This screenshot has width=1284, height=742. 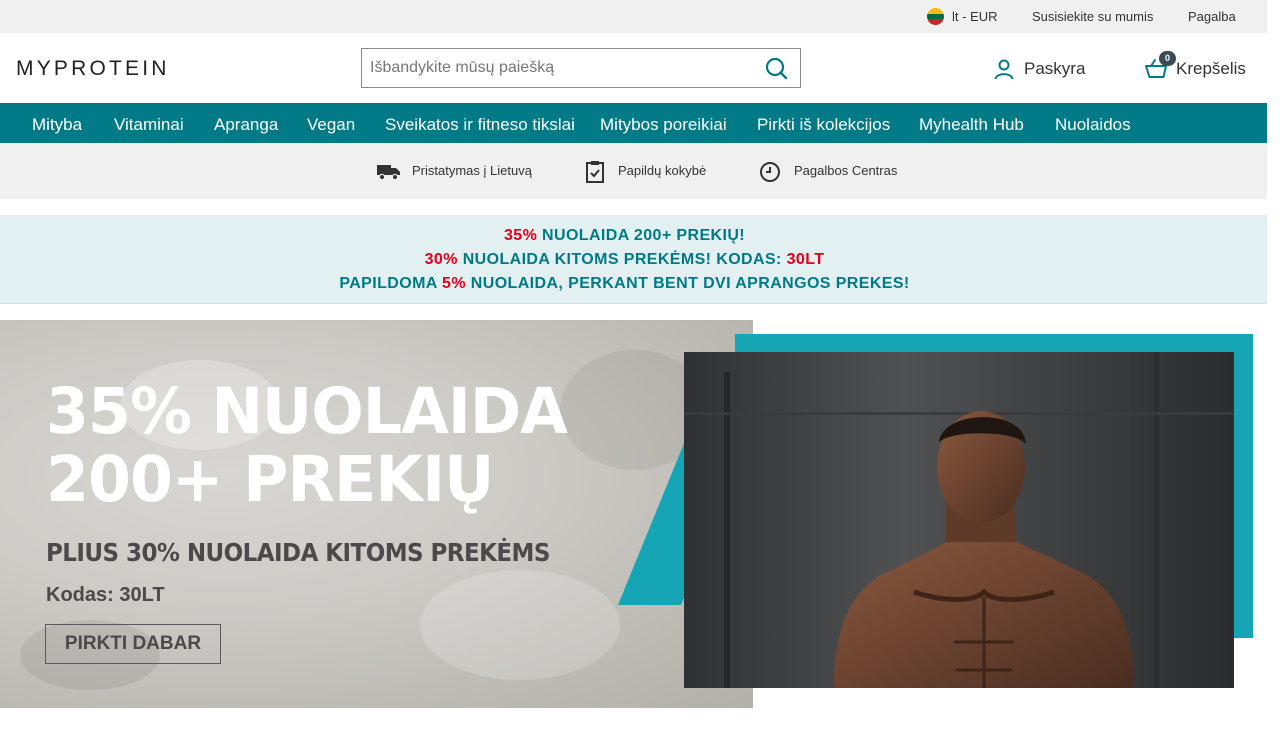 I want to click on contact-link: Susisiekite su mumis, so click(x=1092, y=16).